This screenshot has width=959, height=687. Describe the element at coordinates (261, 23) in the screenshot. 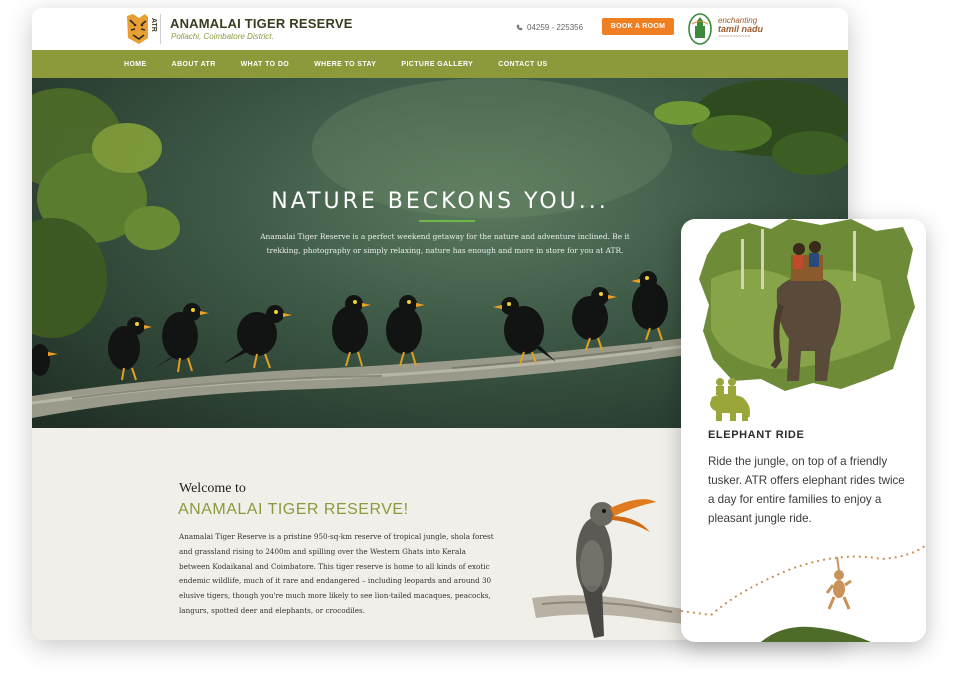

I see `site-title: ANAMALAI TIGER RESERVE` at that location.